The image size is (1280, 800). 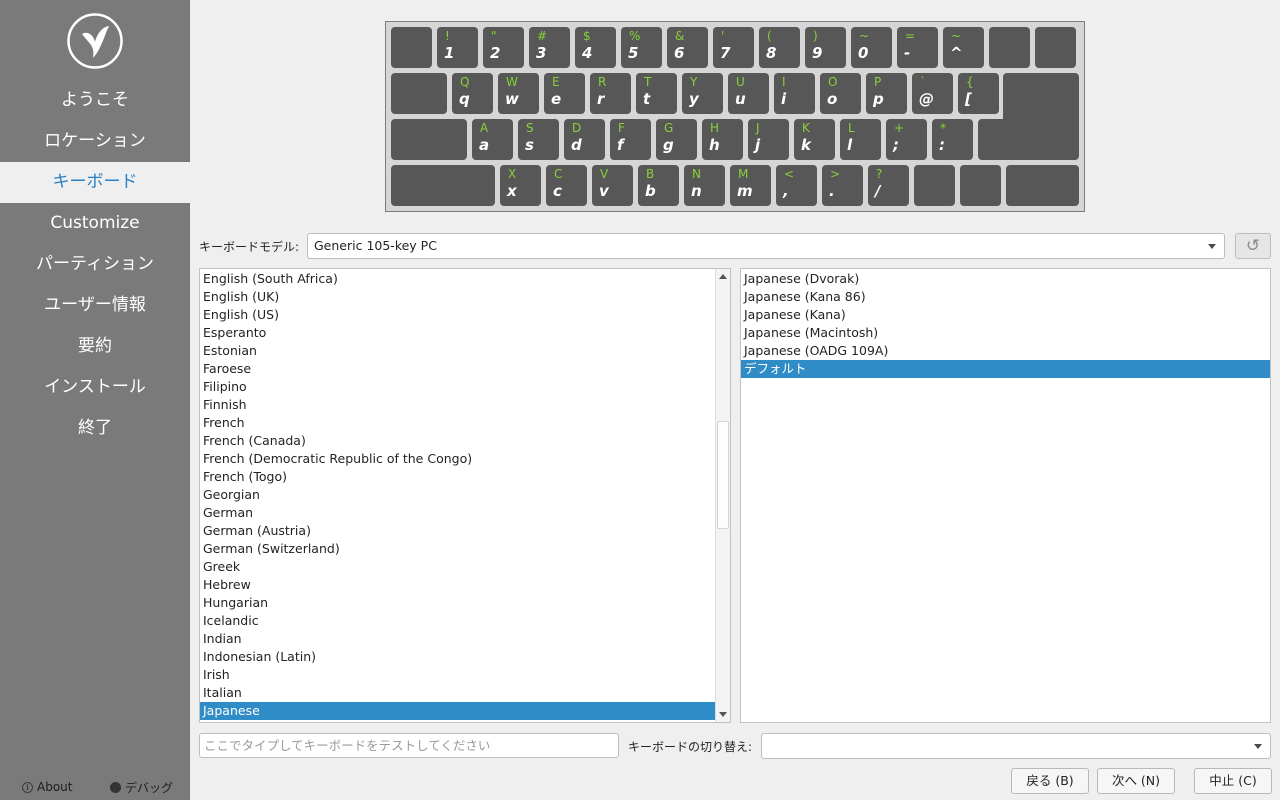 What do you see at coordinates (458, 315) in the screenshot?
I see `layout-list-item: English (US)` at bounding box center [458, 315].